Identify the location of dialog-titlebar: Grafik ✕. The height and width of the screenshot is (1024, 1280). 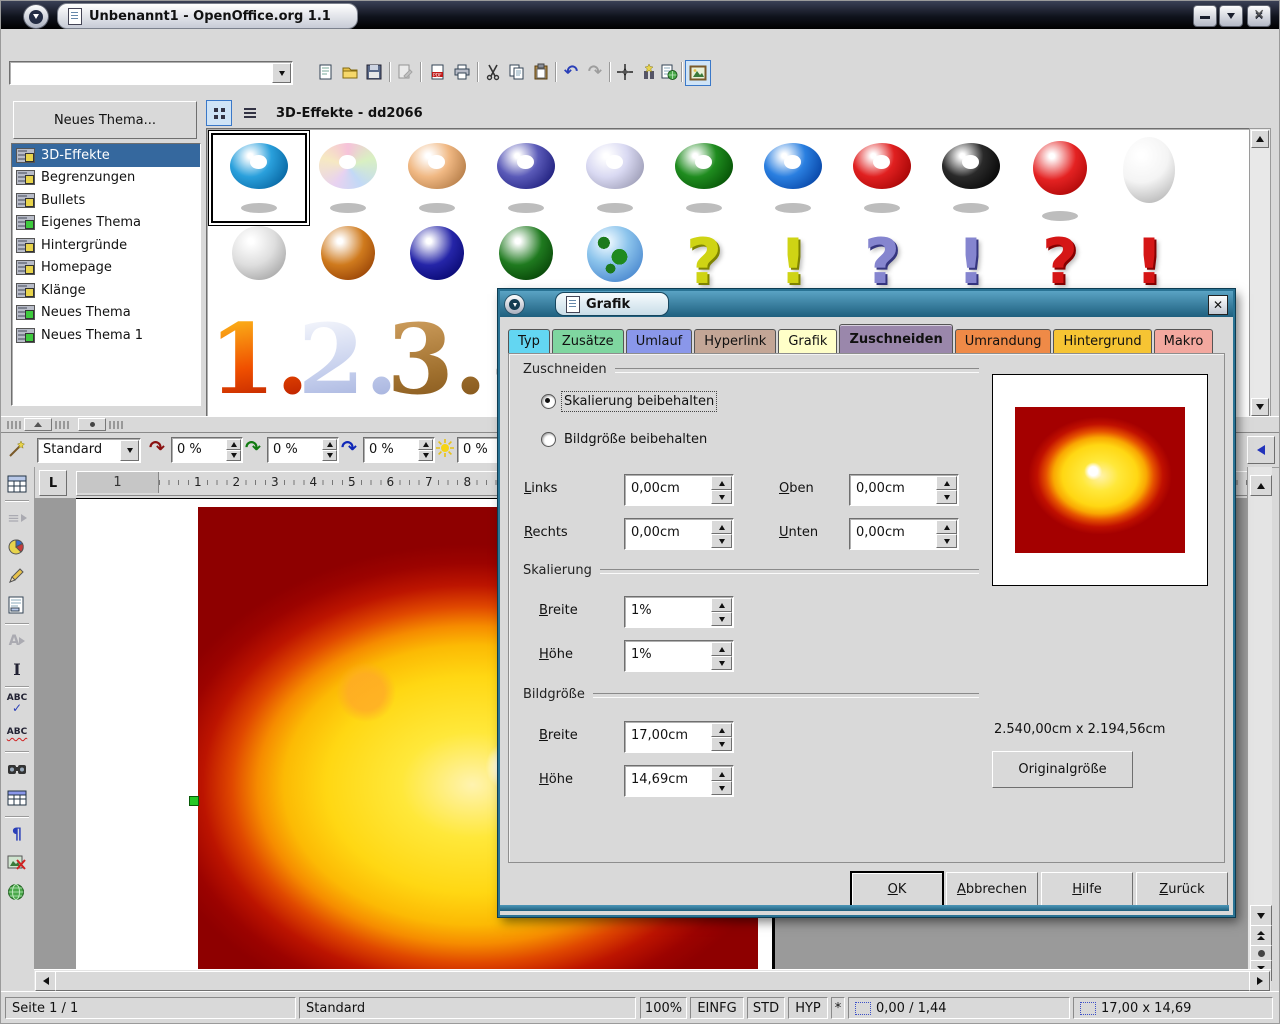
(866, 304).